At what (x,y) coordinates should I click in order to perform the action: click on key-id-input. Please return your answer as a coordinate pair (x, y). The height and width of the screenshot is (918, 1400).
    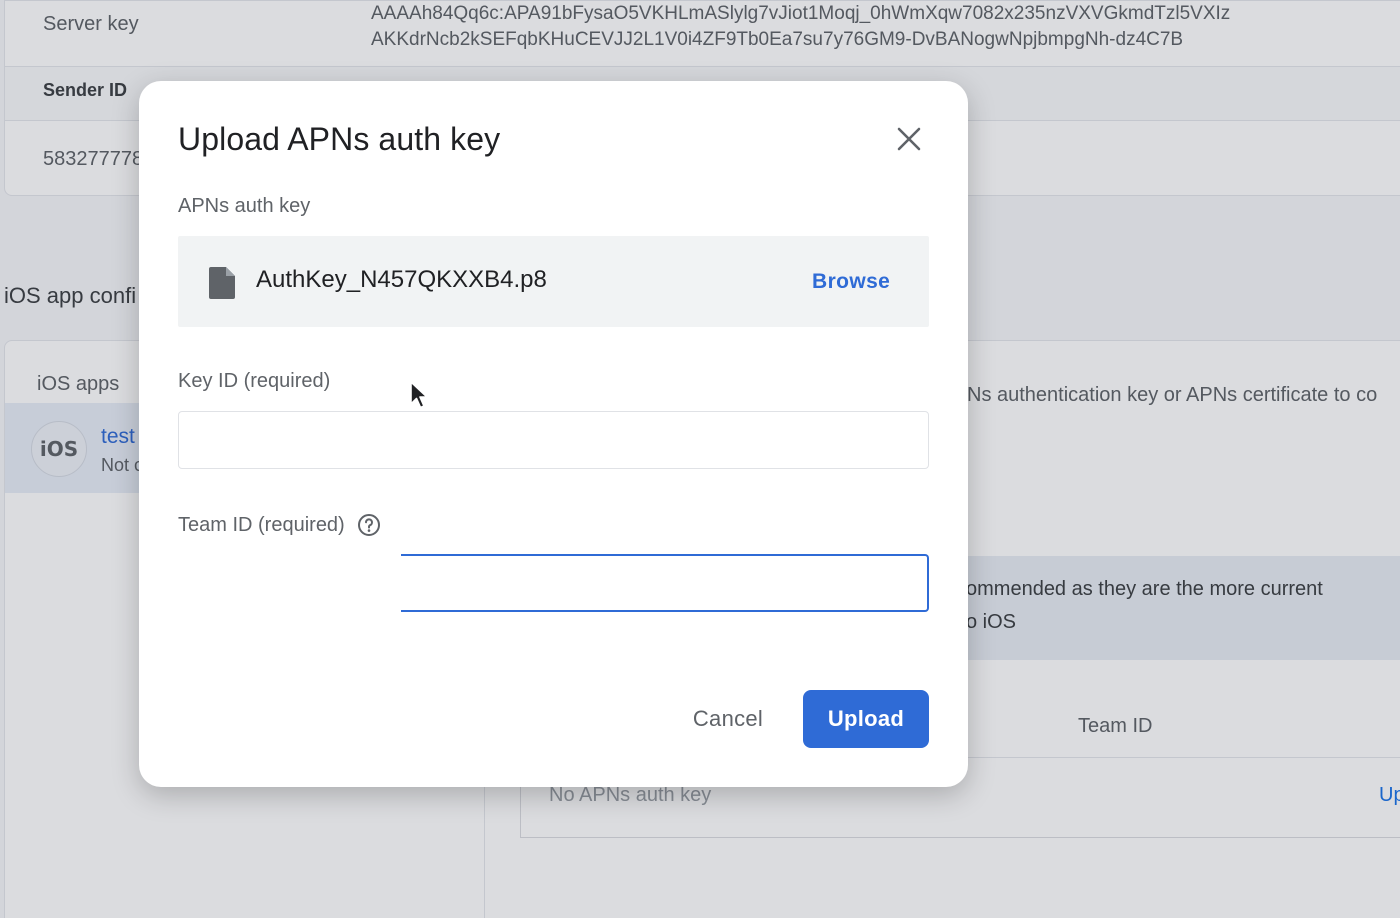
    Looking at the image, I should click on (553, 440).